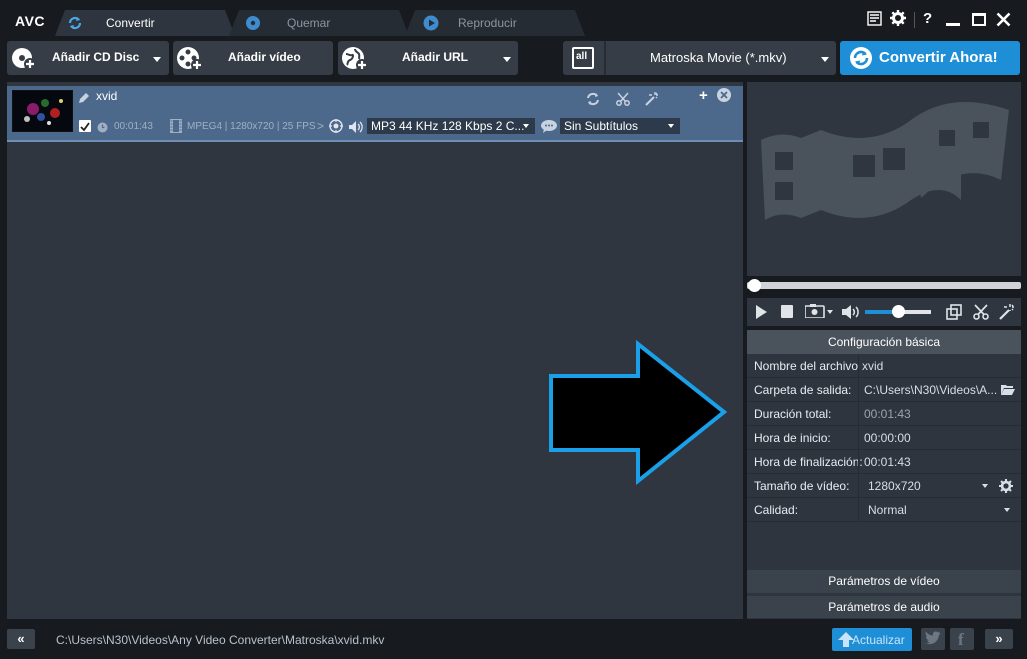 Image resolution: width=1027 pixels, height=659 pixels. Describe the element at coordinates (894, 486) in the screenshot. I see `video-size-value: 1280x720` at that location.